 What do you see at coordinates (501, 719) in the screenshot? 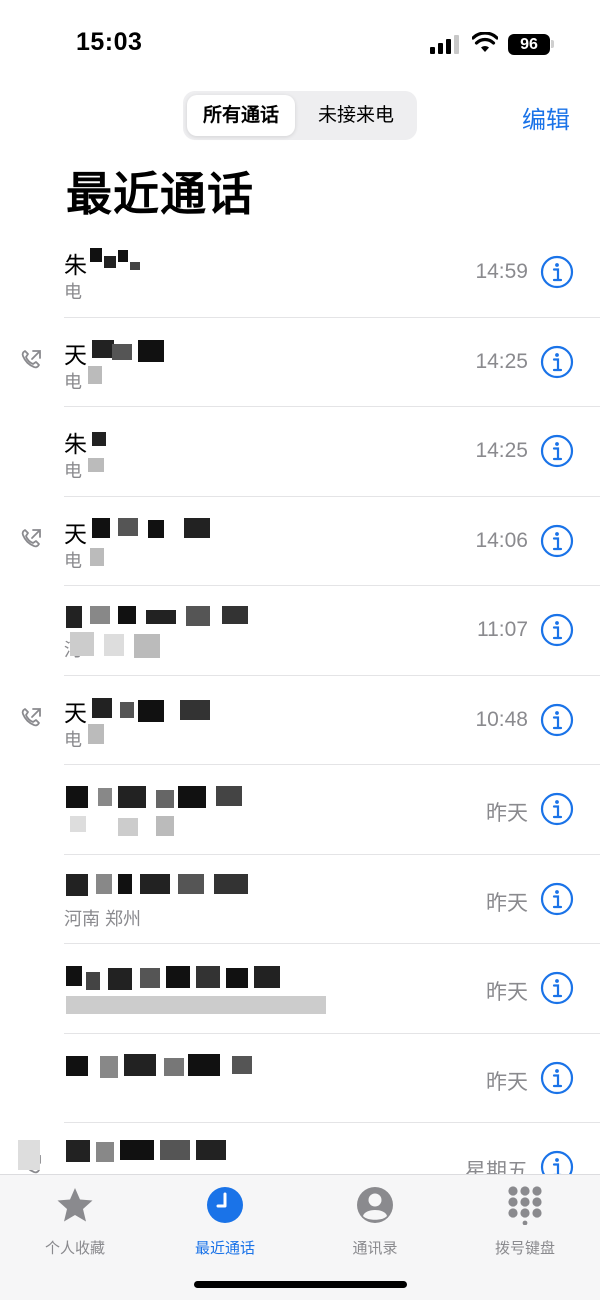
I see `call-time: 10:48` at bounding box center [501, 719].